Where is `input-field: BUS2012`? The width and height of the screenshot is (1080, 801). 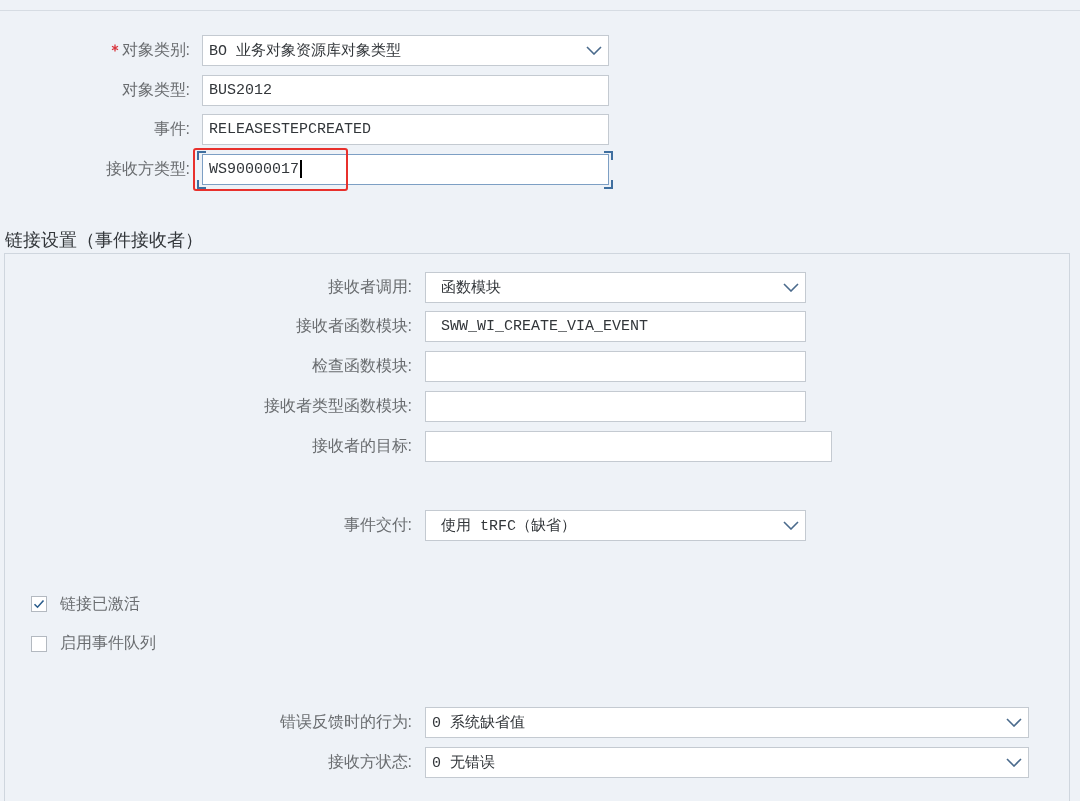
input-field: BUS2012 is located at coordinates (405, 90).